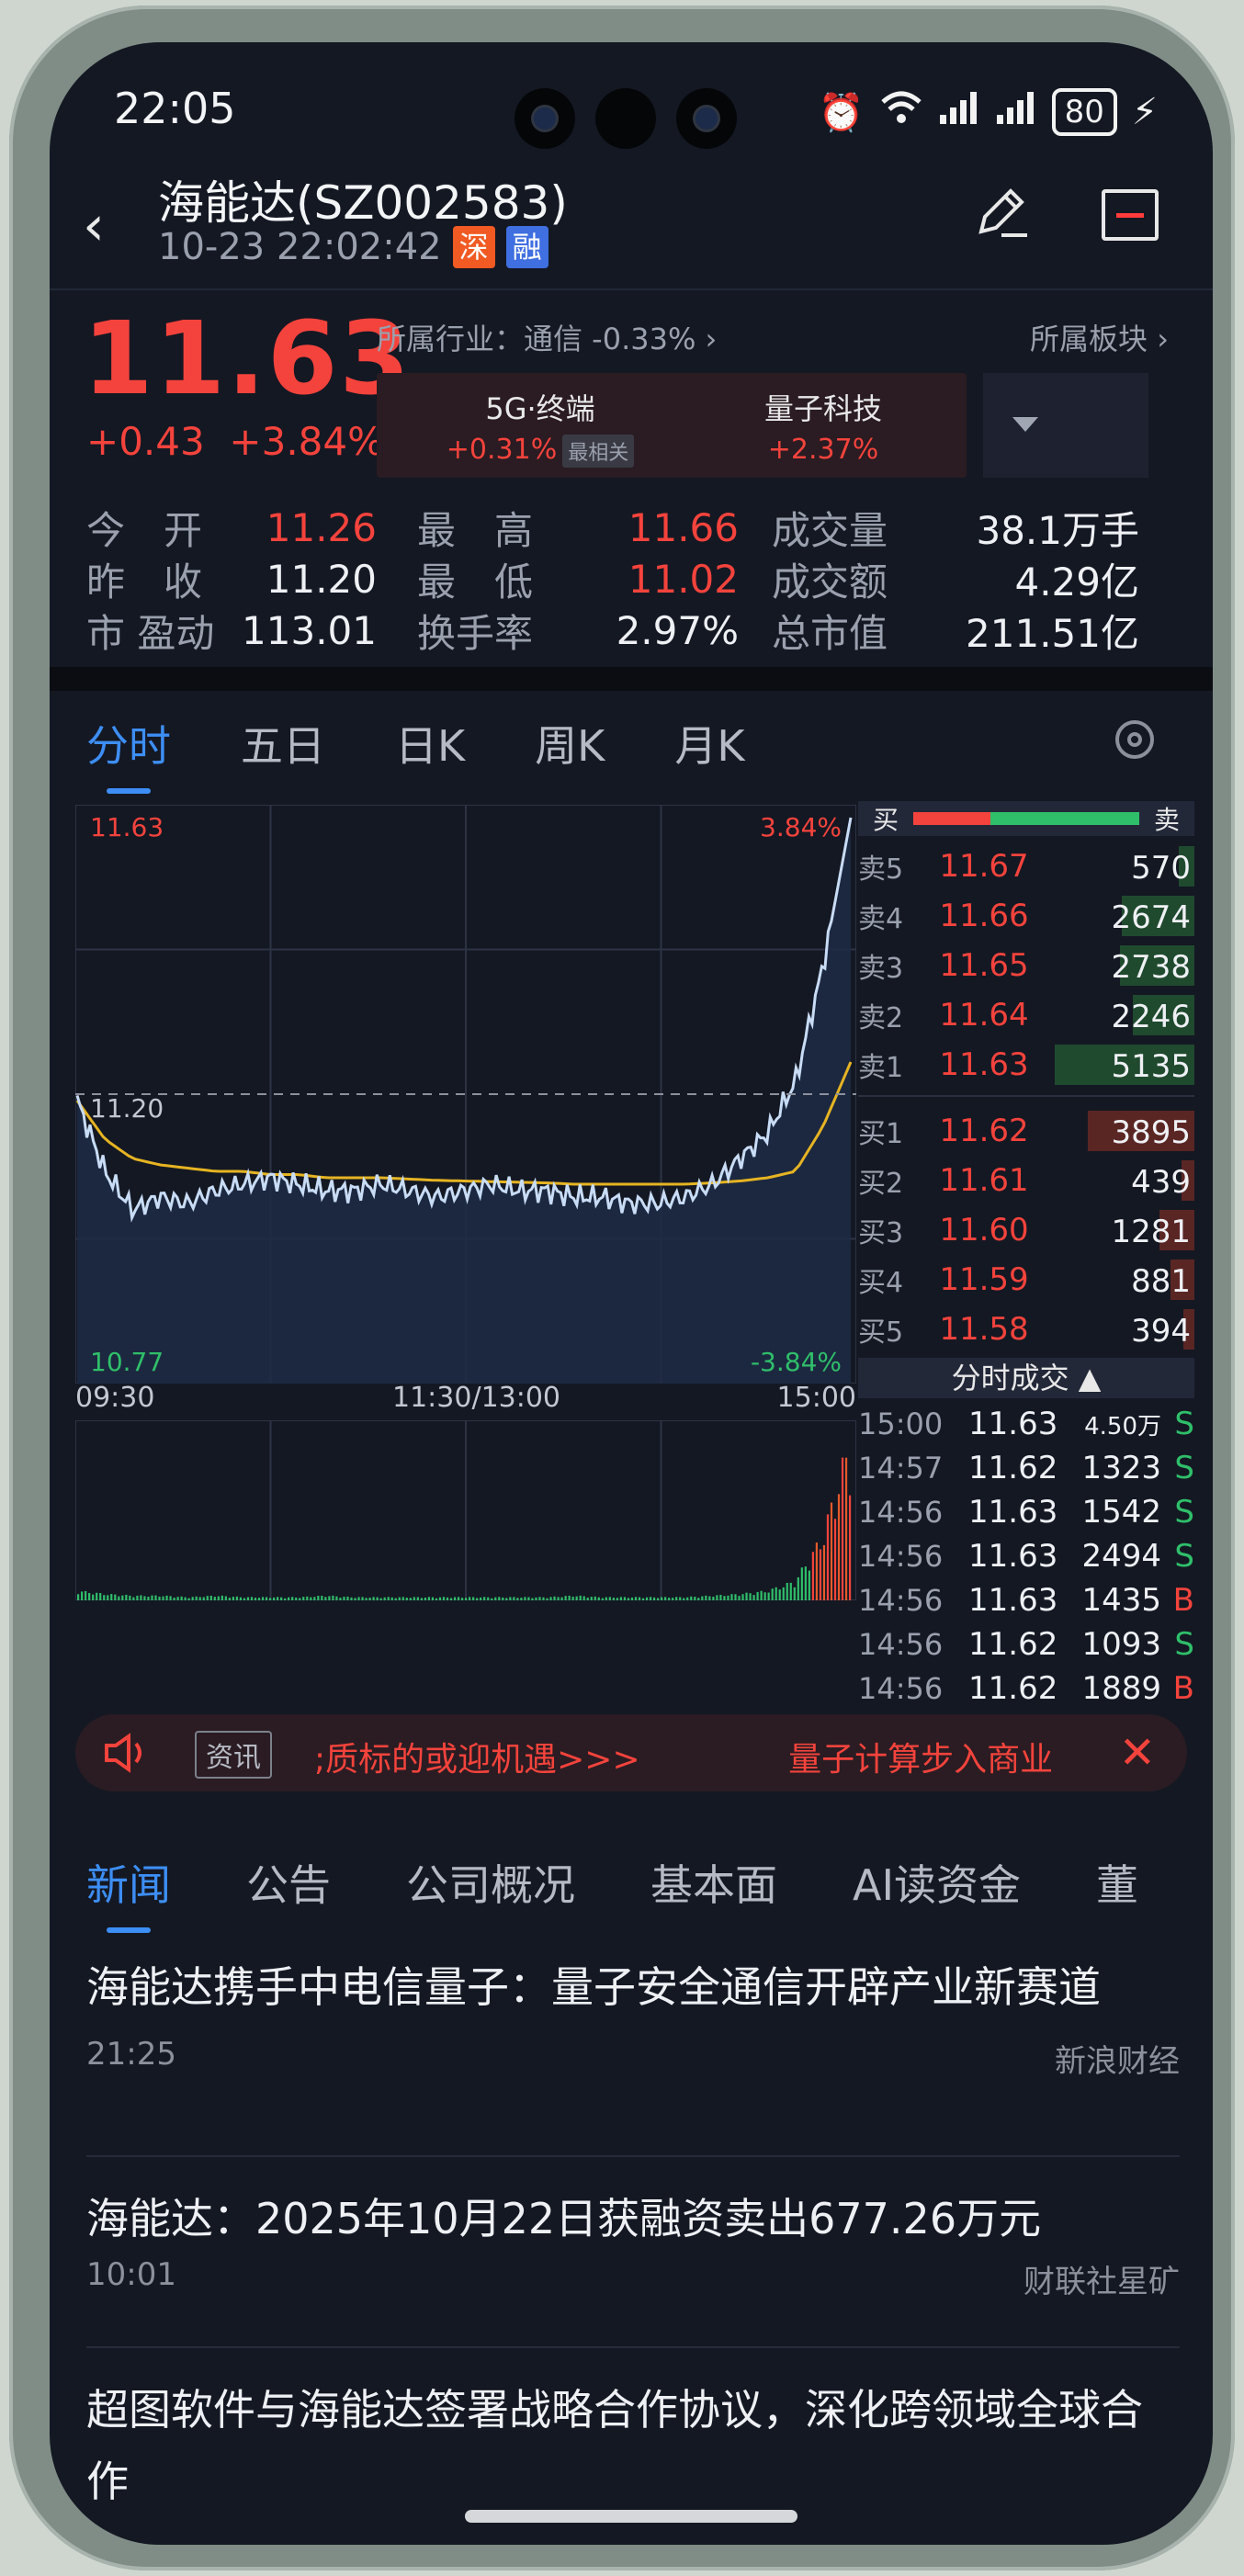 Image resolution: width=1244 pixels, height=2576 pixels. What do you see at coordinates (921, 1760) in the screenshot?
I see `ticker-item: 量子计算步入商业` at bounding box center [921, 1760].